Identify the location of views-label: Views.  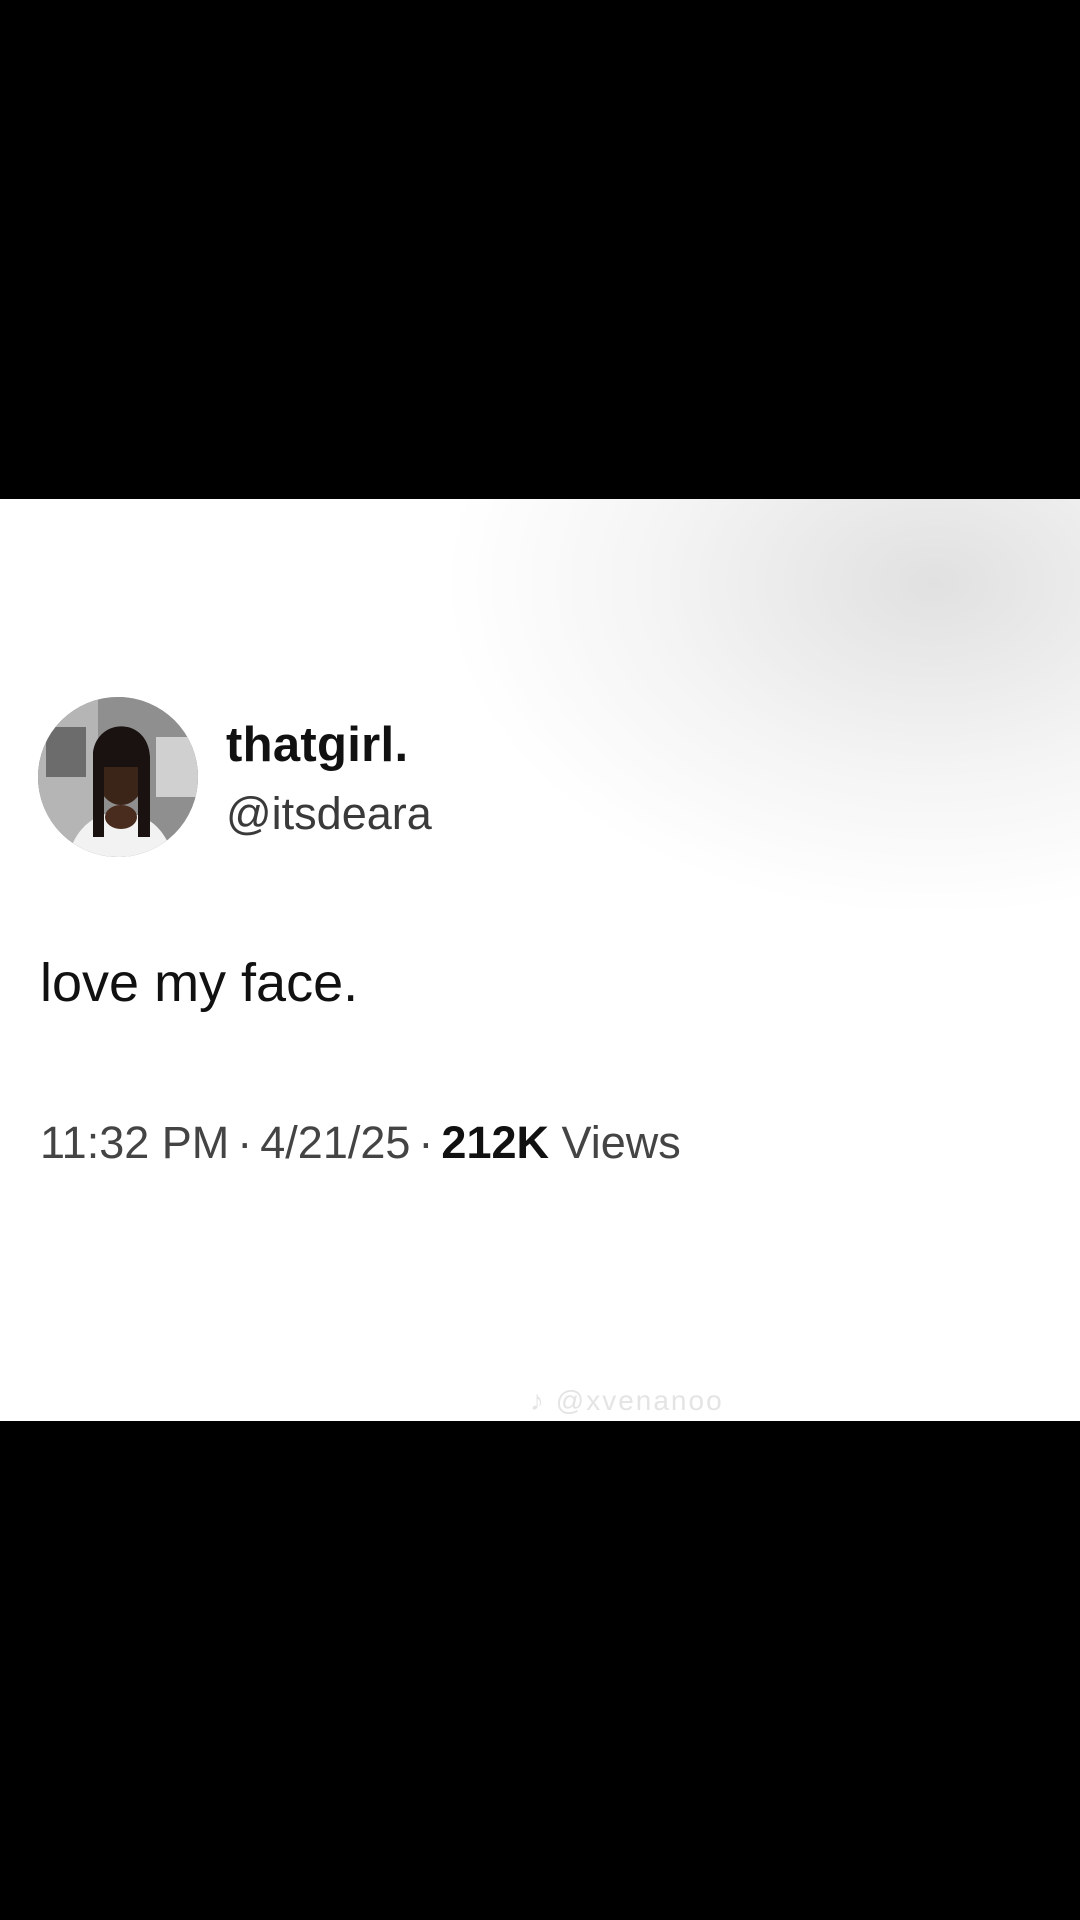
(621, 1142).